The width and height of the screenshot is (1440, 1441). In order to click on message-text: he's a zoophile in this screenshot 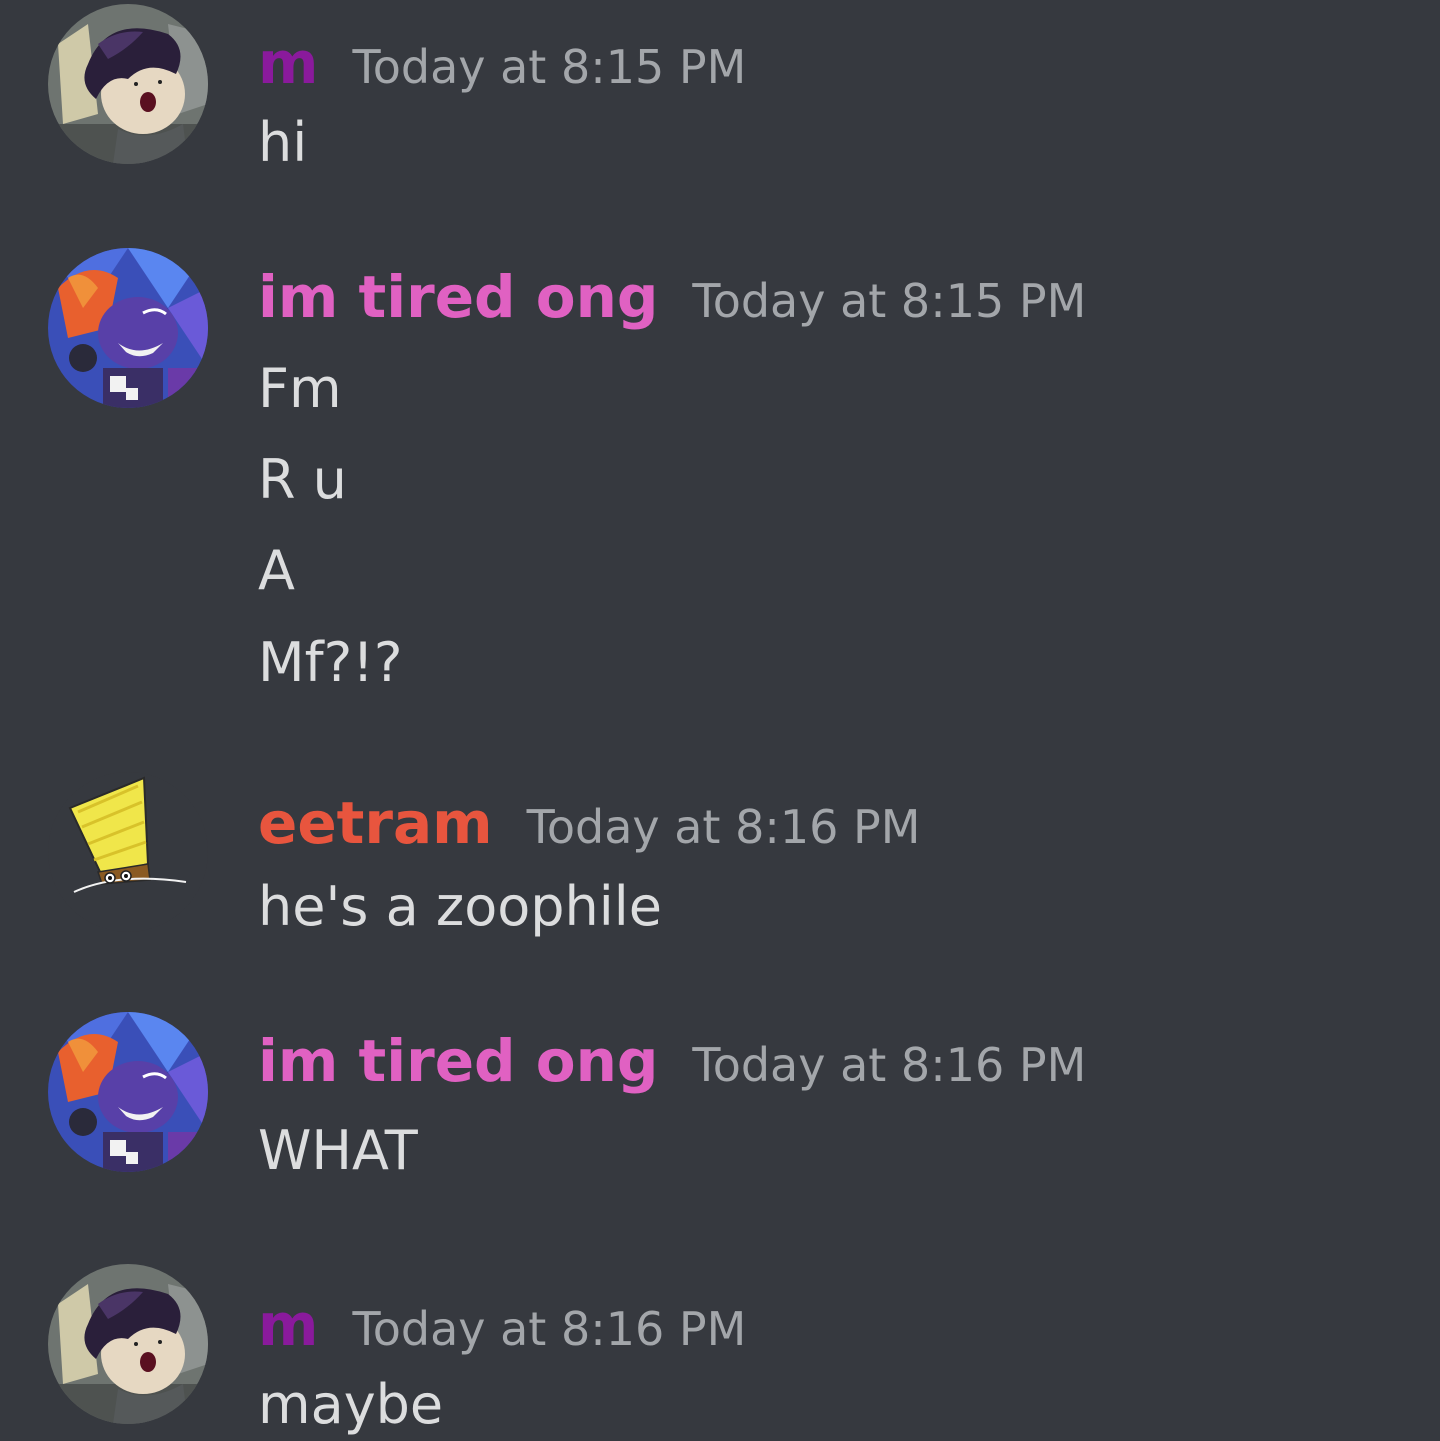, I will do `click(460, 906)`.